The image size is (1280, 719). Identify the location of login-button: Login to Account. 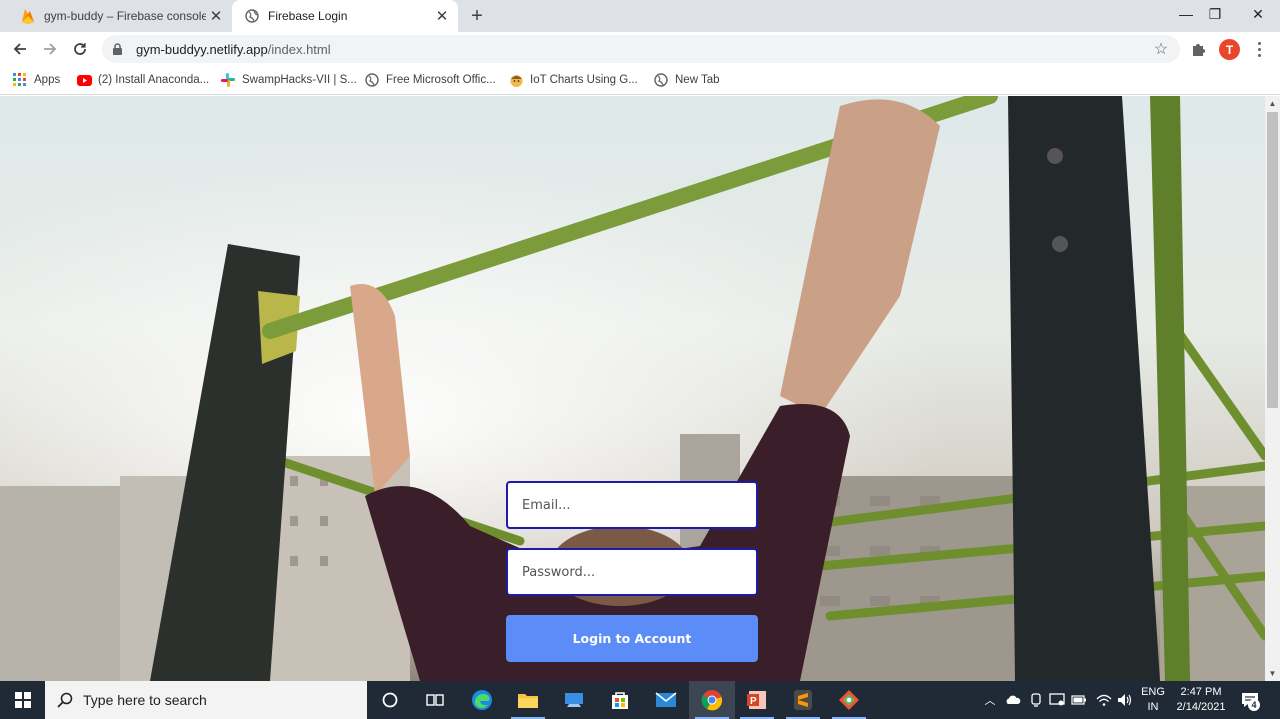
(632, 638).